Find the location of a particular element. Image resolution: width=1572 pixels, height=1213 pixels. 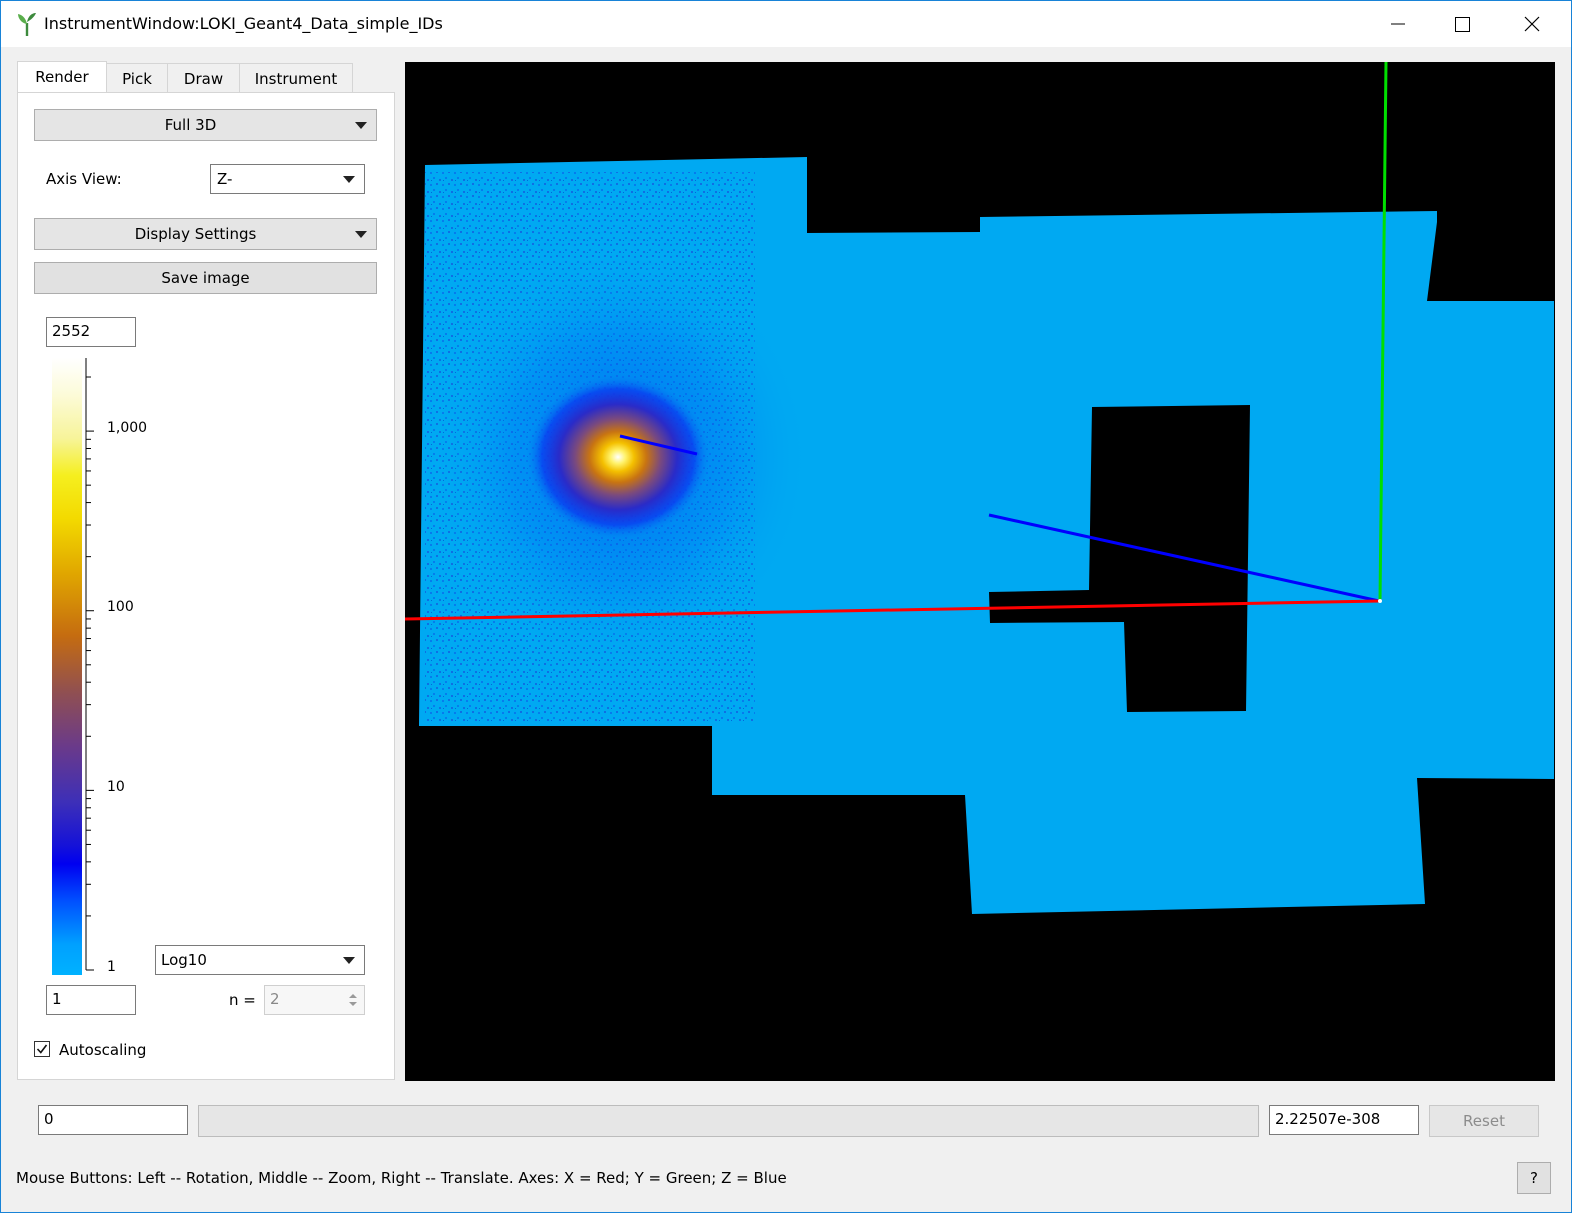

projection-value: Full 3D is located at coordinates (190, 125).